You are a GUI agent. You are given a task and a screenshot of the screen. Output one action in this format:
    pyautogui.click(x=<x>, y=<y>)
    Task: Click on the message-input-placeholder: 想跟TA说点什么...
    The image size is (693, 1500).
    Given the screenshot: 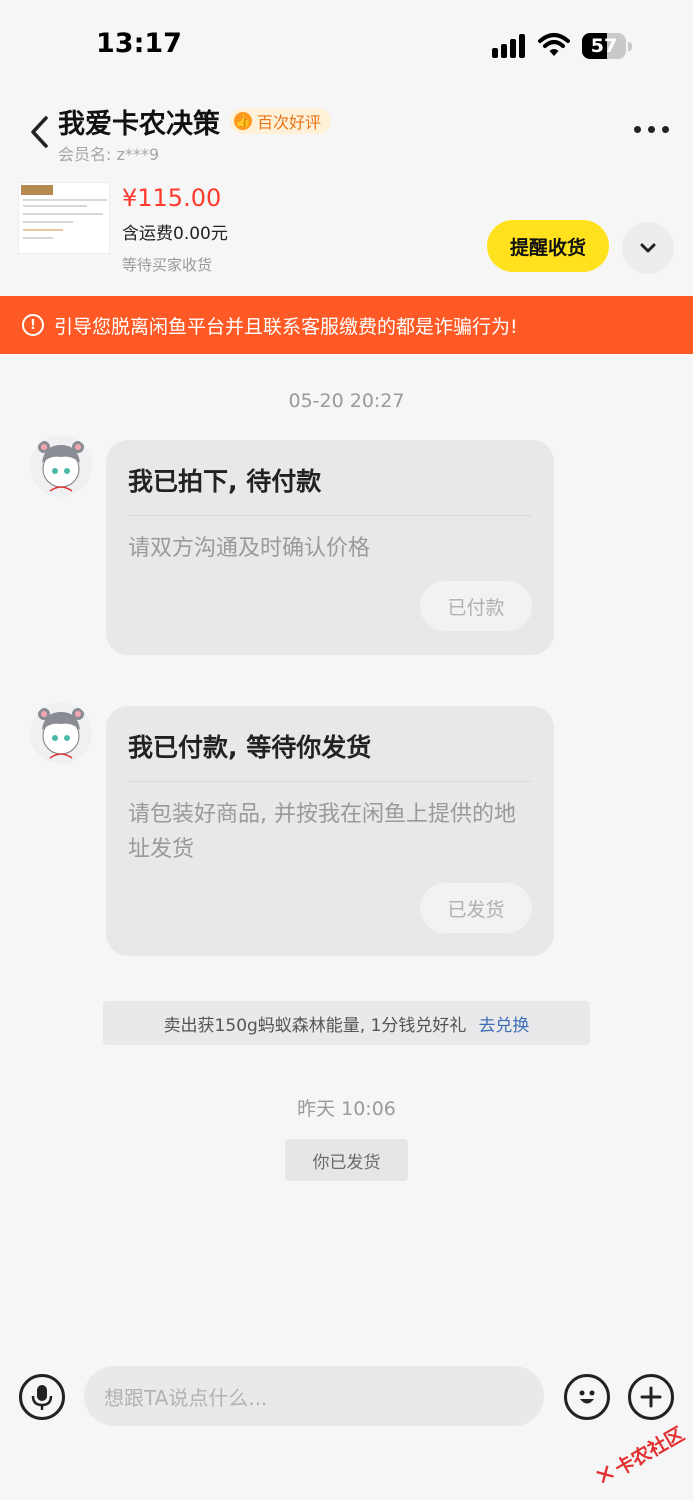 What is the action you would take?
    pyautogui.click(x=186, y=1397)
    